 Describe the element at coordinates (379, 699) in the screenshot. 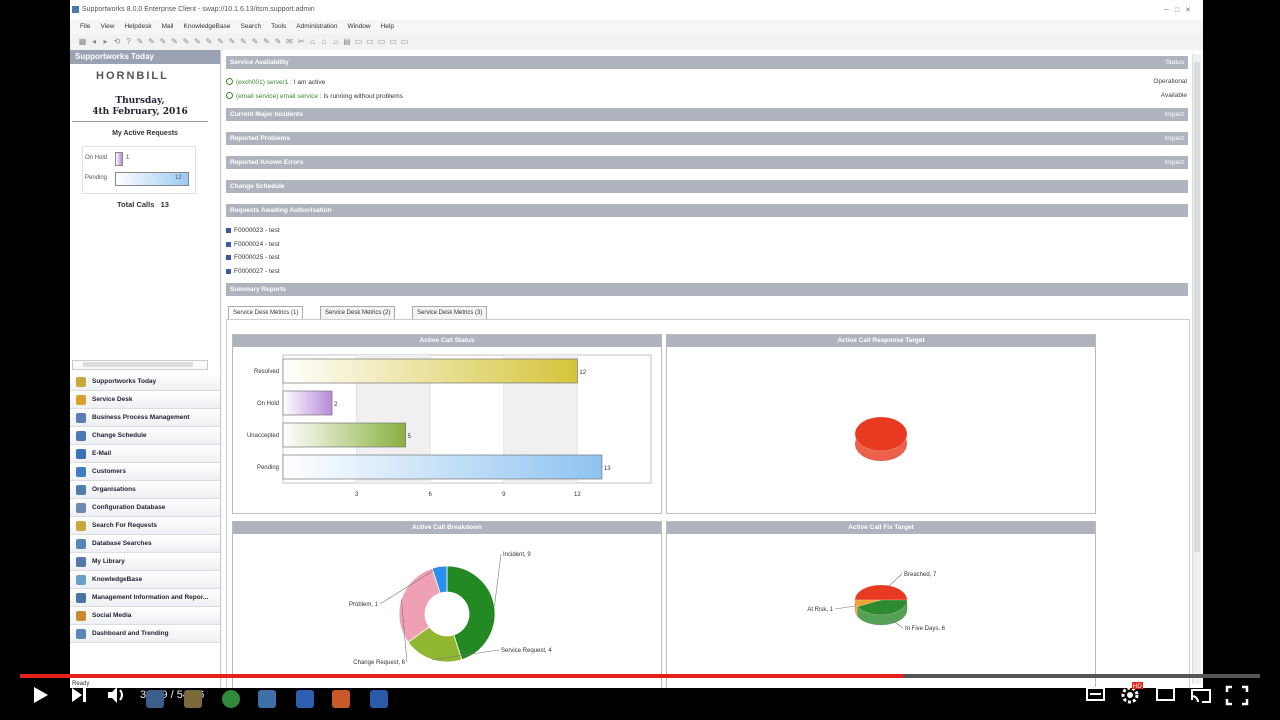

I see `word-icon` at that location.